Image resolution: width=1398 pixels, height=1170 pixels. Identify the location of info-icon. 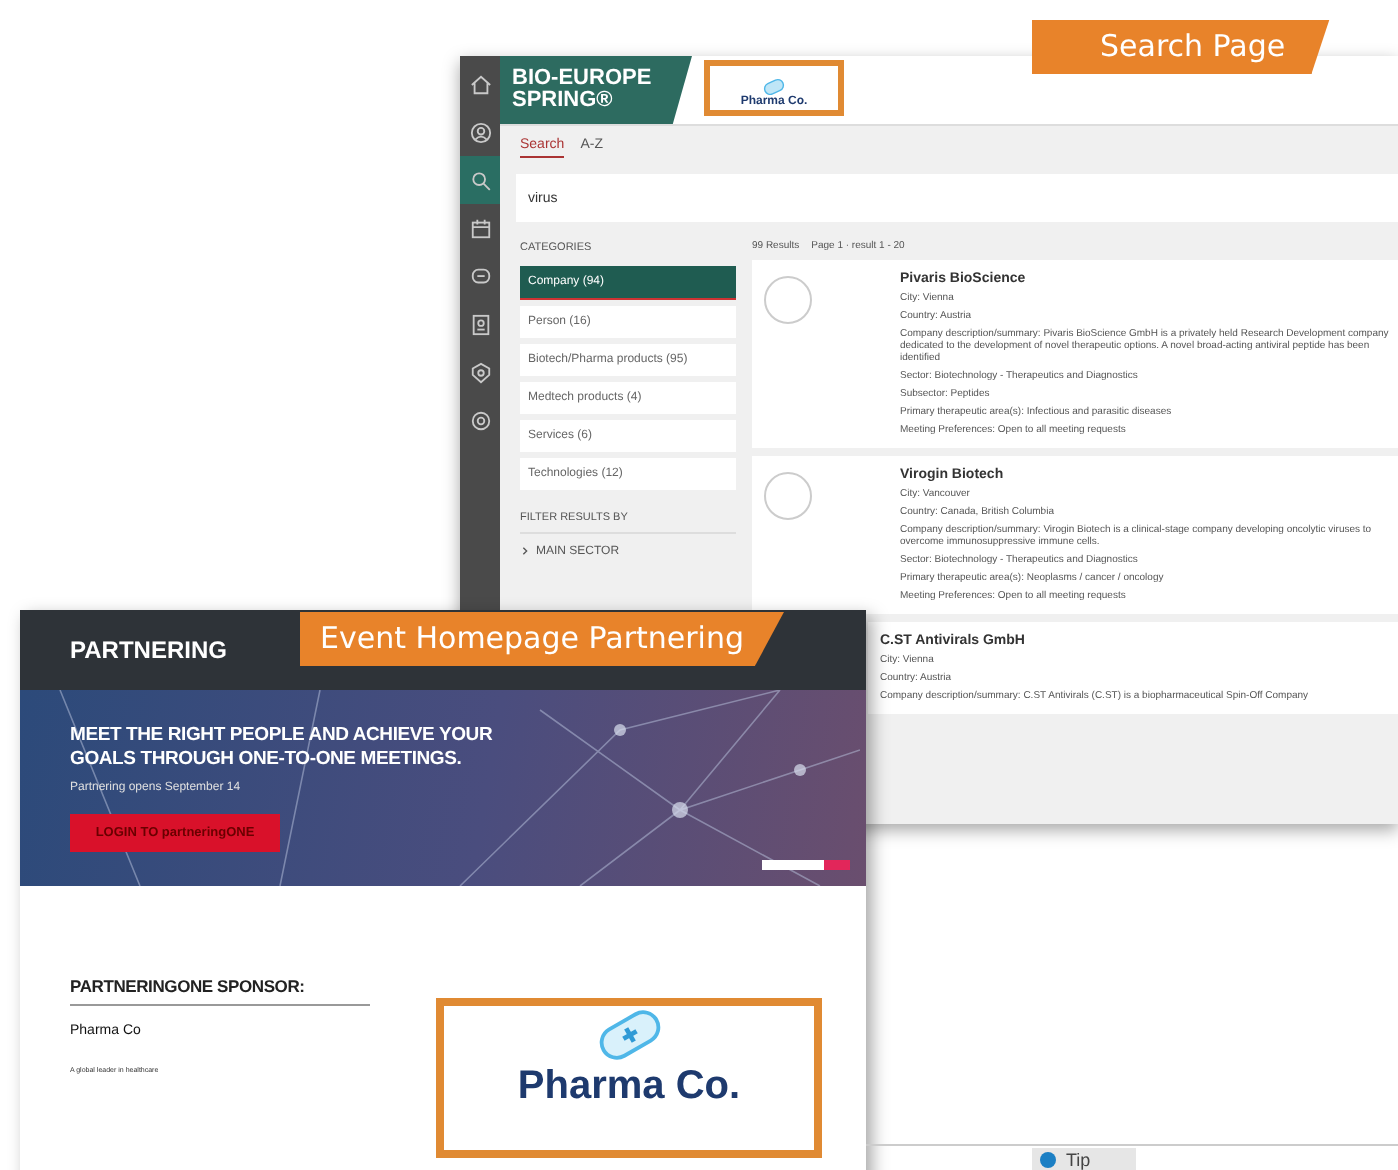
(1048, 1159).